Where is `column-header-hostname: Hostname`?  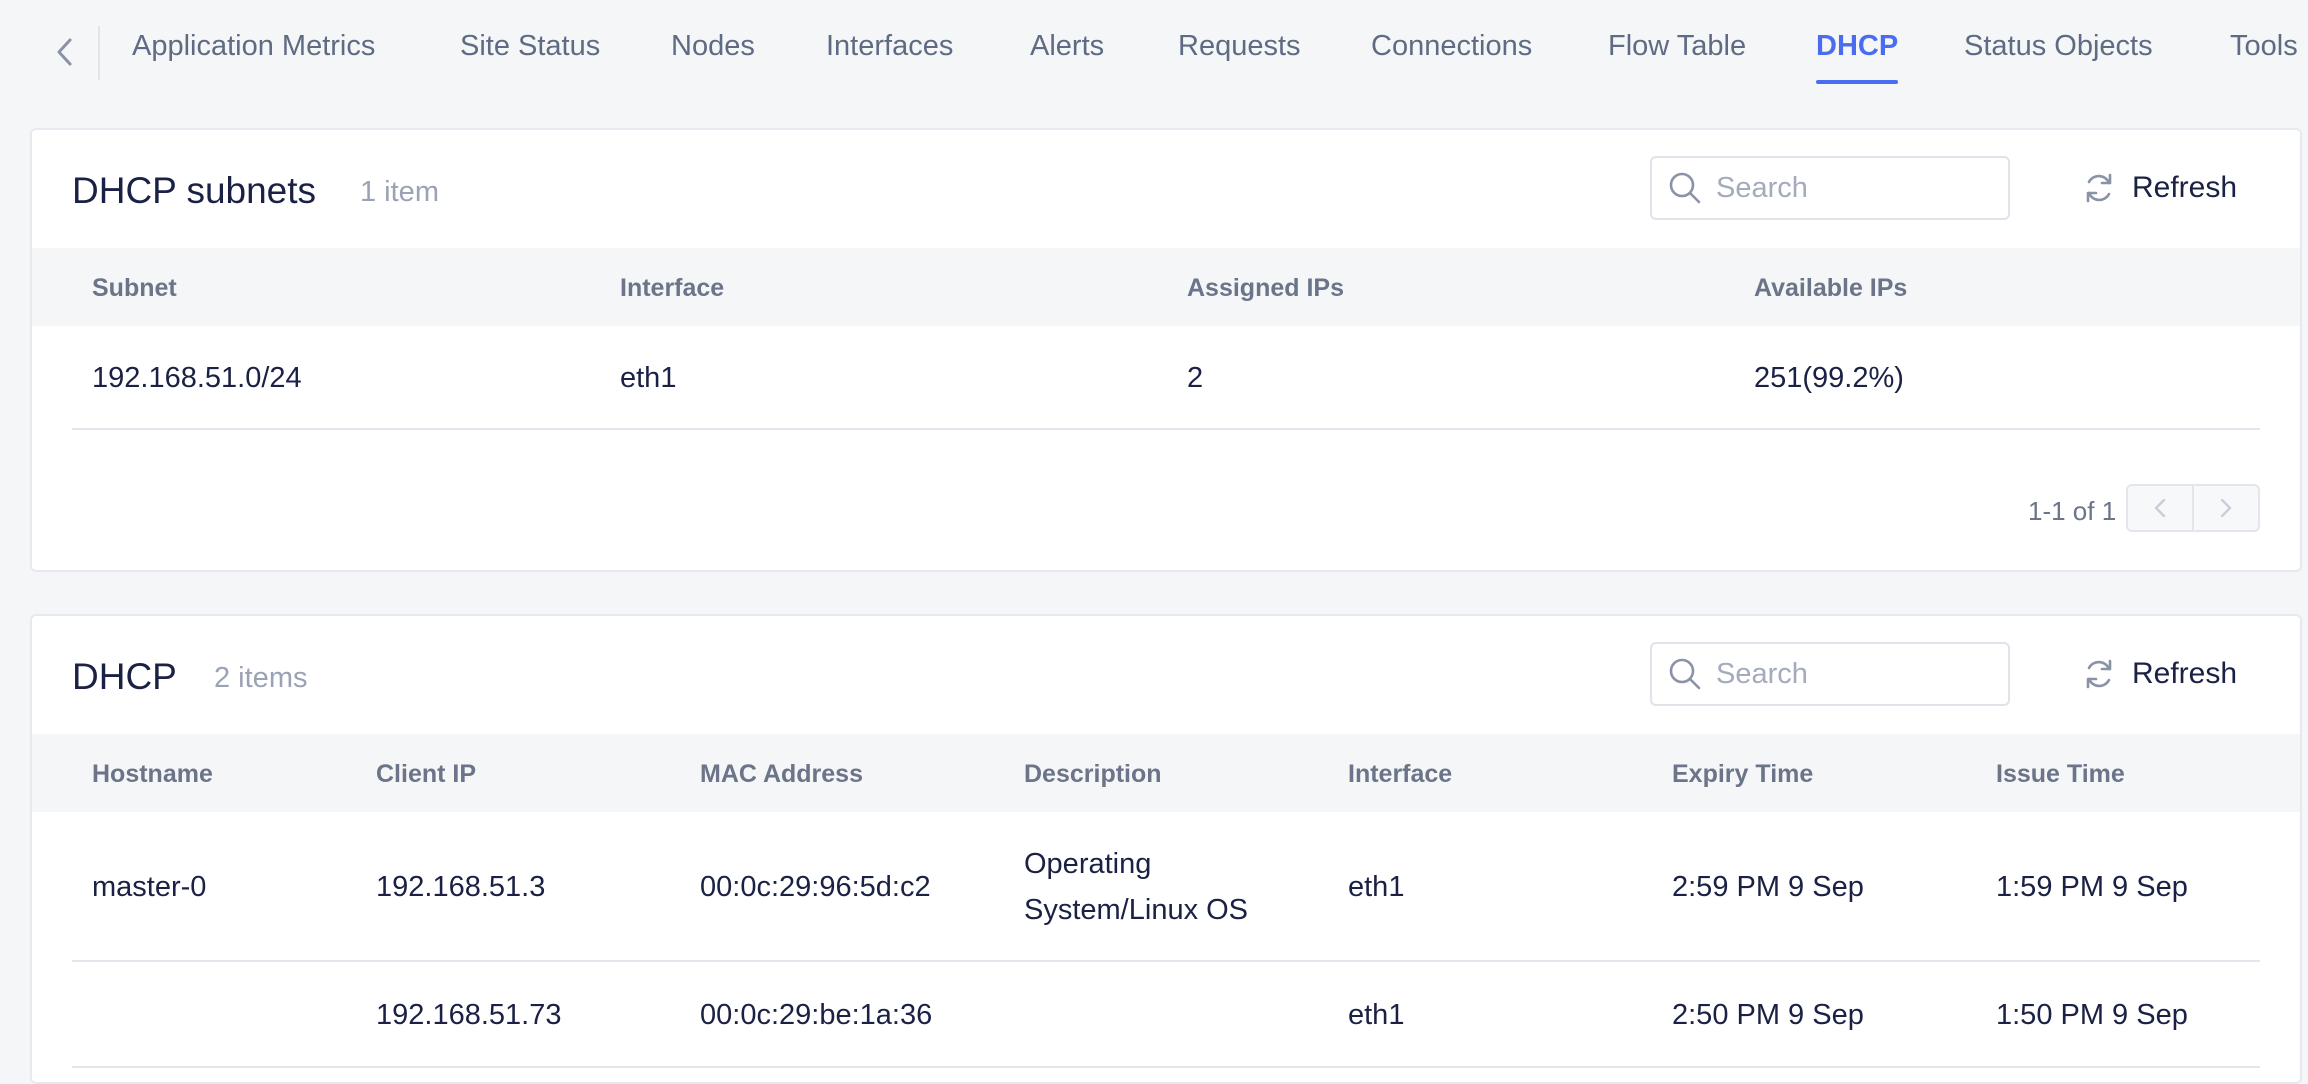 column-header-hostname: Hostname is located at coordinates (152, 774).